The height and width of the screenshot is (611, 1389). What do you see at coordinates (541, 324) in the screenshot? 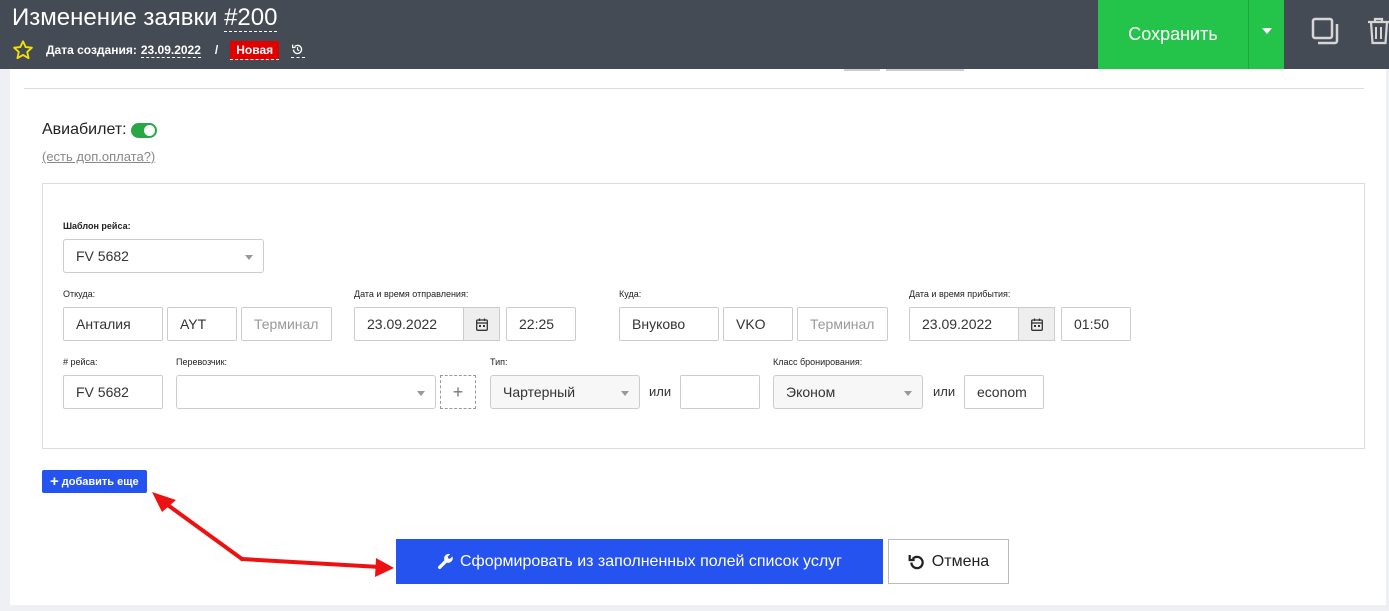
I see `departure-time-input: 22:25` at bounding box center [541, 324].